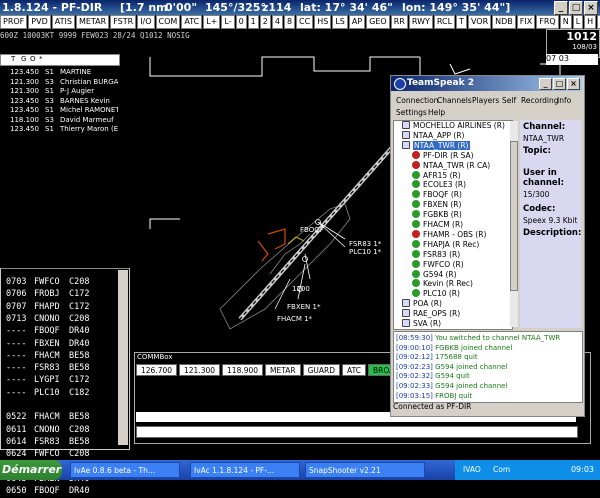 This screenshot has height=498, width=600. Describe the element at coordinates (192, 22) in the screenshot. I see `toolbar-button-atc: ATC` at that location.